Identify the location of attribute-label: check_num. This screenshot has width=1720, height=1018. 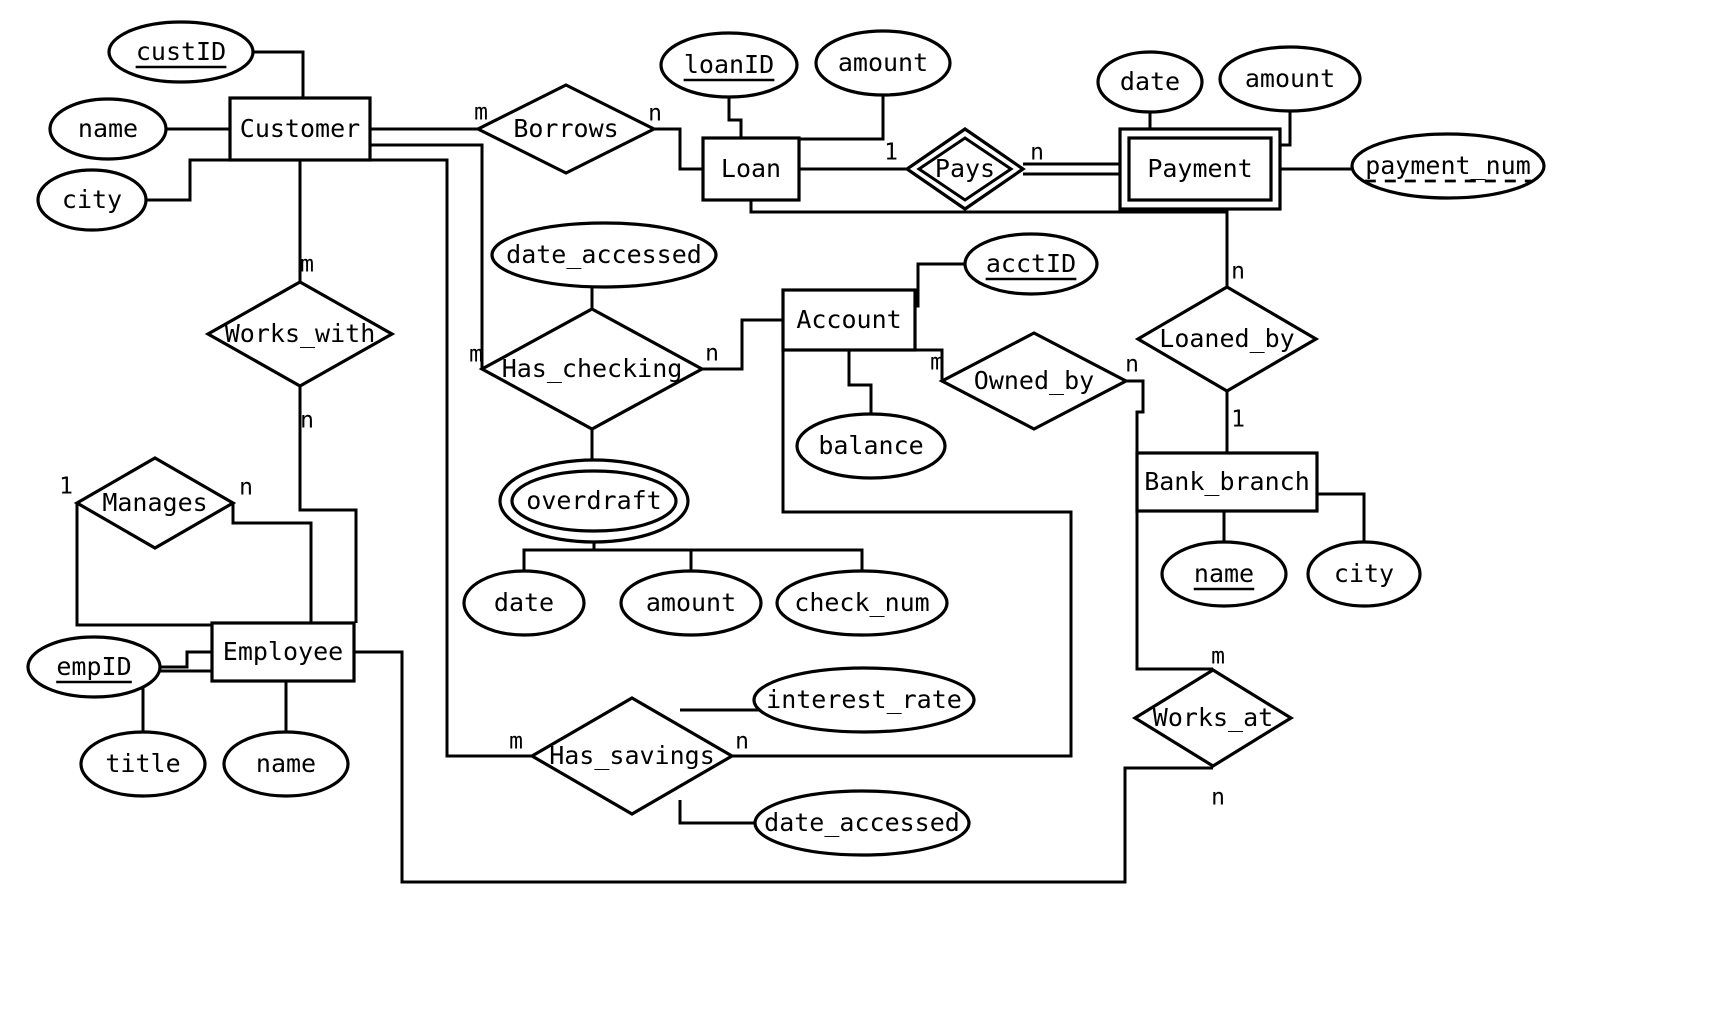
(861, 602).